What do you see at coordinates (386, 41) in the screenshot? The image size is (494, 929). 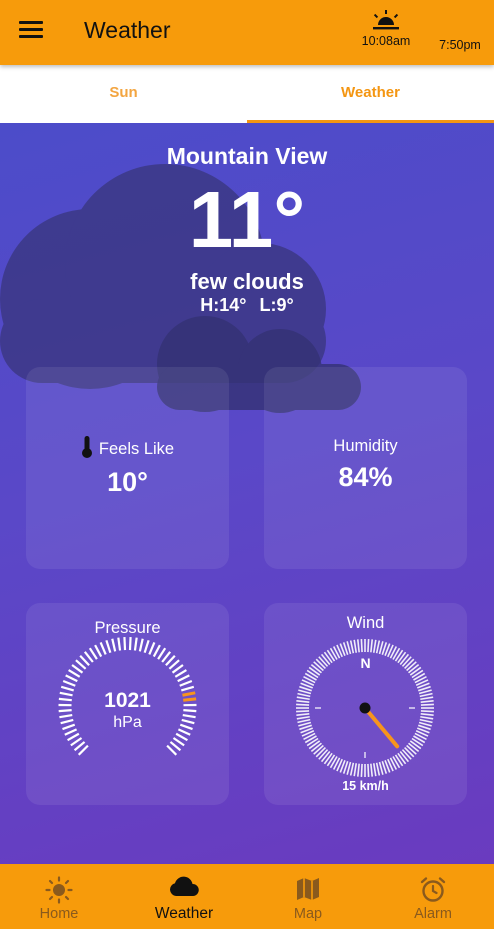 I see `sunrise-time: 10:08am` at bounding box center [386, 41].